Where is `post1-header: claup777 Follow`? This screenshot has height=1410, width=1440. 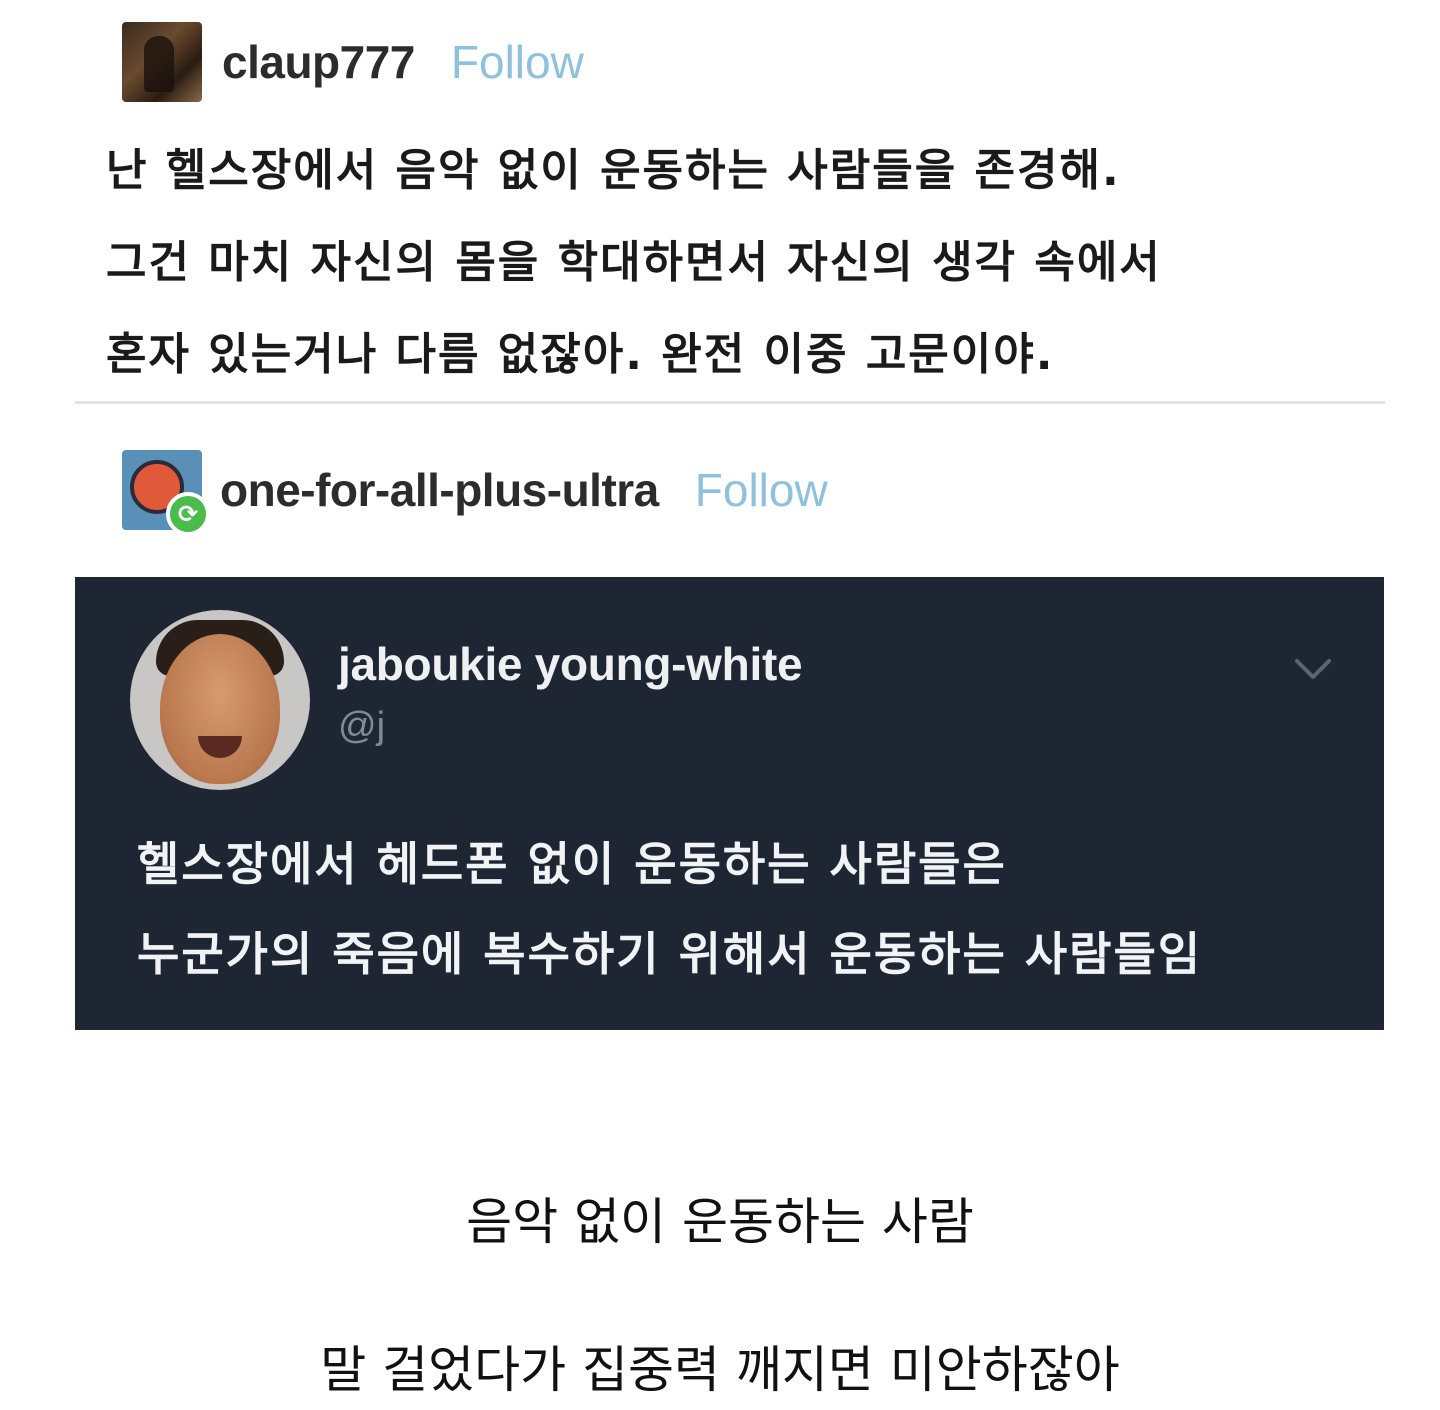
post1-header: claup777 Follow is located at coordinates (353, 62).